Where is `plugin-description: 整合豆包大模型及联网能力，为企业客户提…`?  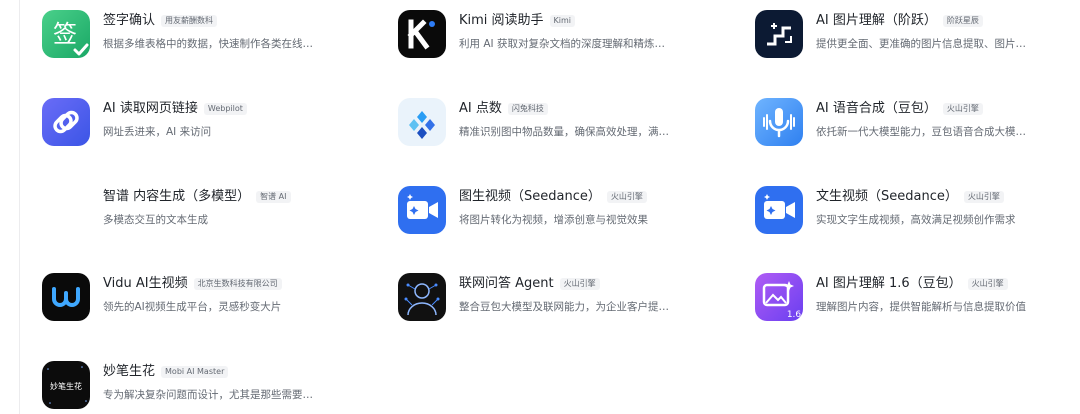 plugin-description: 整合豆包大模型及联网能力，为企业客户提… is located at coordinates (564, 307).